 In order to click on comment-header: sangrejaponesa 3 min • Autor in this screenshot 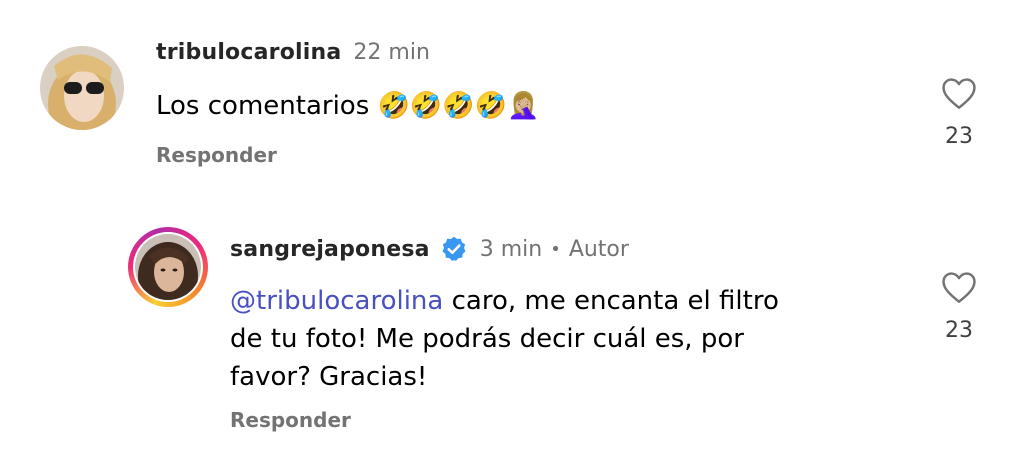, I will do `click(429, 249)`.